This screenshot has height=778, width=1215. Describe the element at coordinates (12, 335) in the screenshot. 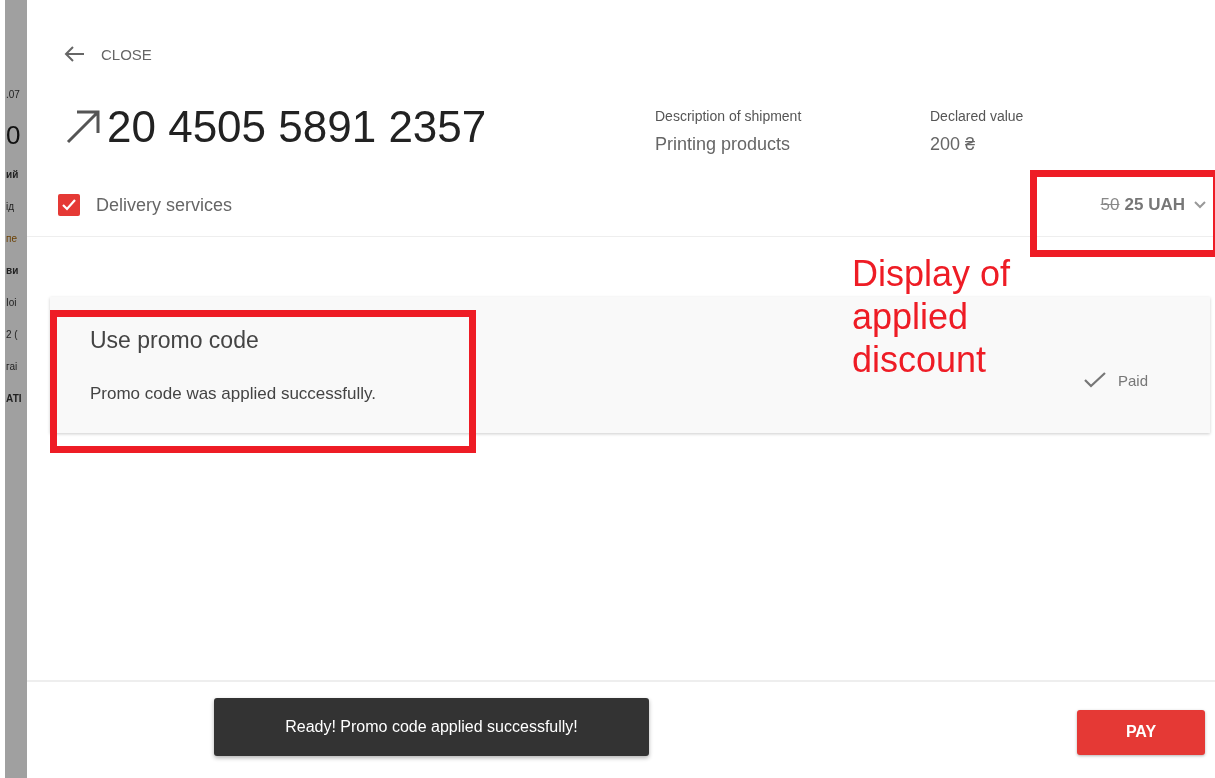

I see `background-text: 2 (` at that location.